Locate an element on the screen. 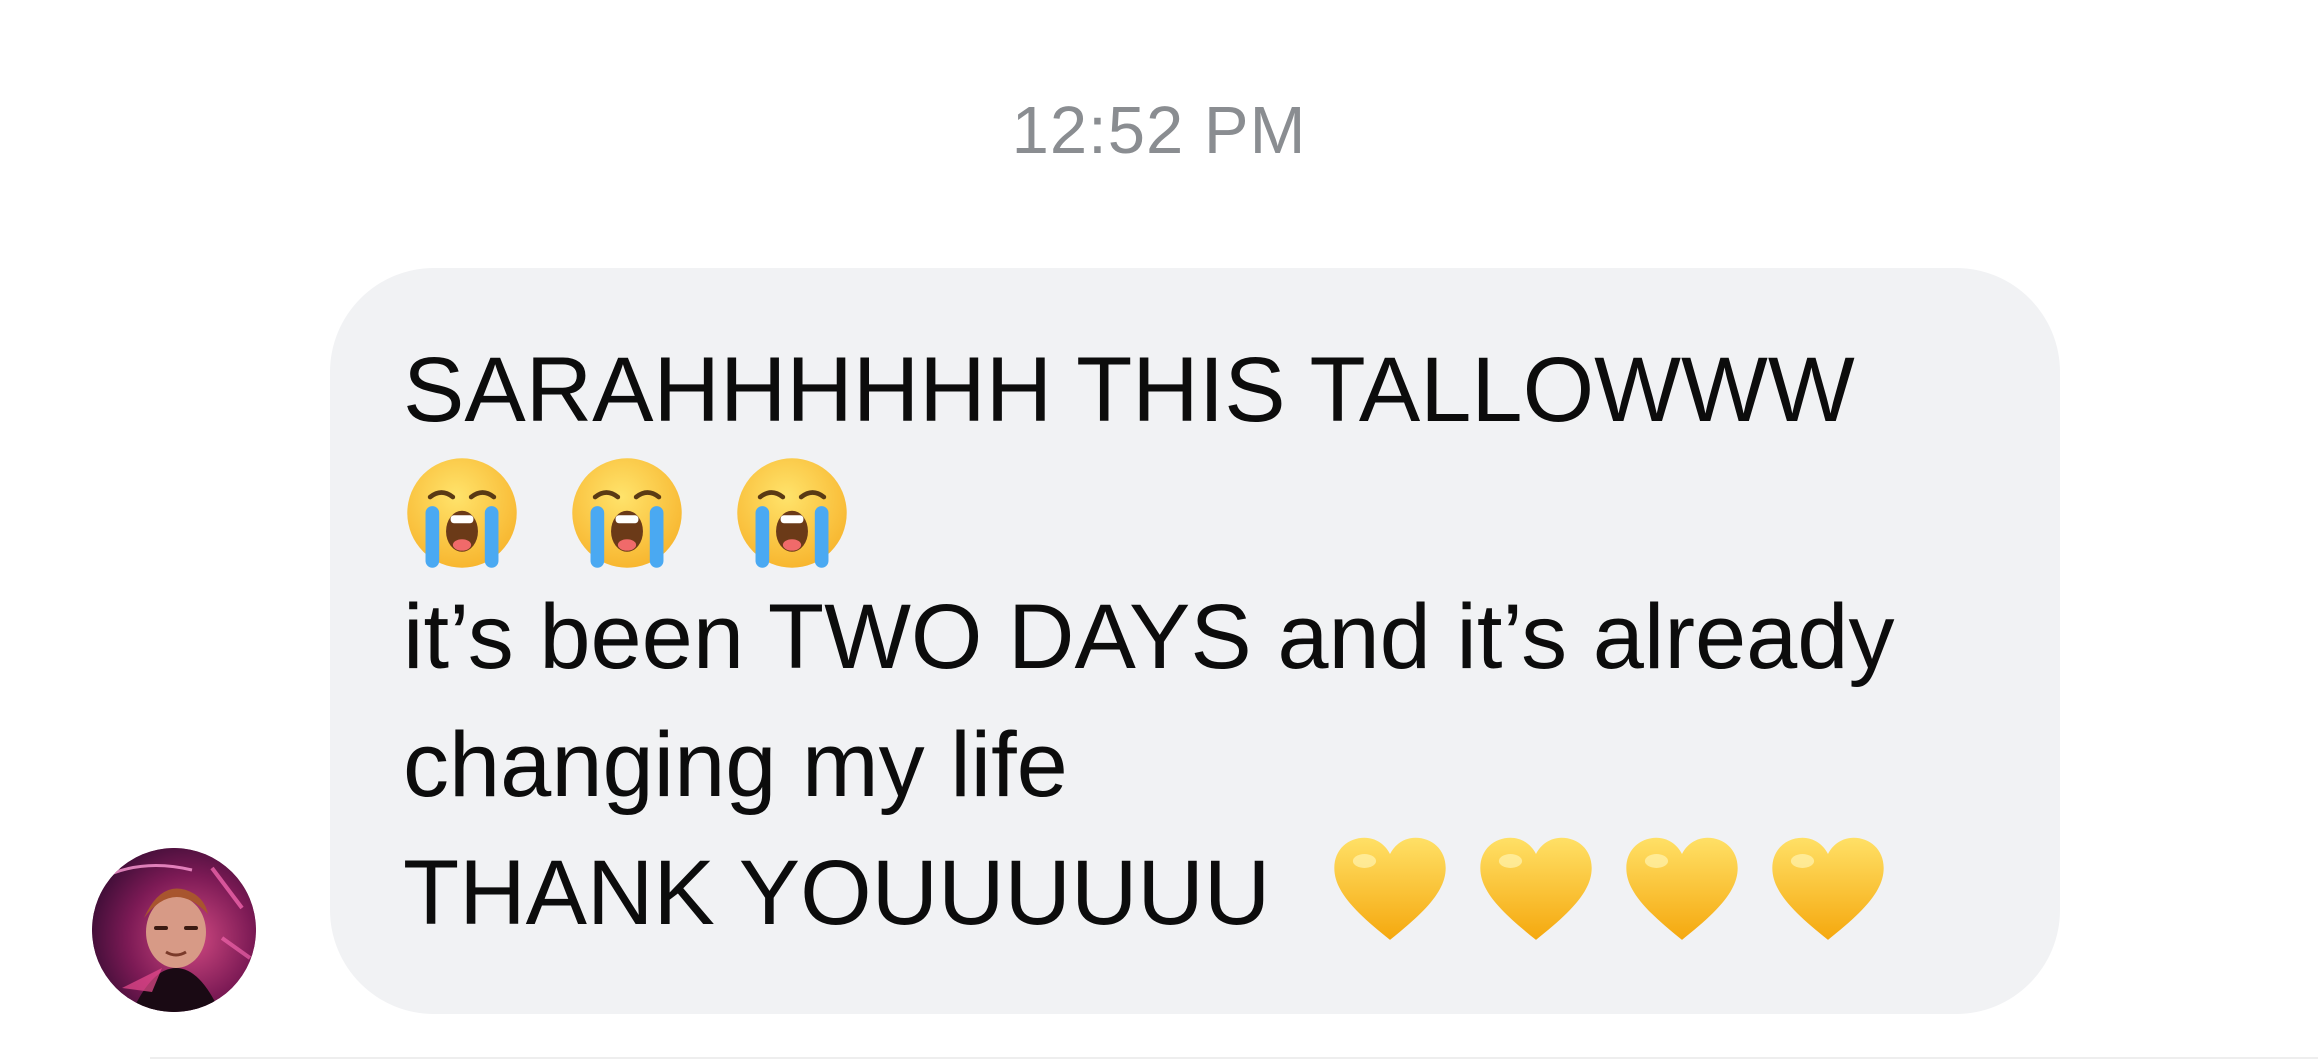 Image resolution: width=2318 pixels, height=1060 pixels. message-line-4-wrapper: THANK YOUUUUUU is located at coordinates (1201, 893).